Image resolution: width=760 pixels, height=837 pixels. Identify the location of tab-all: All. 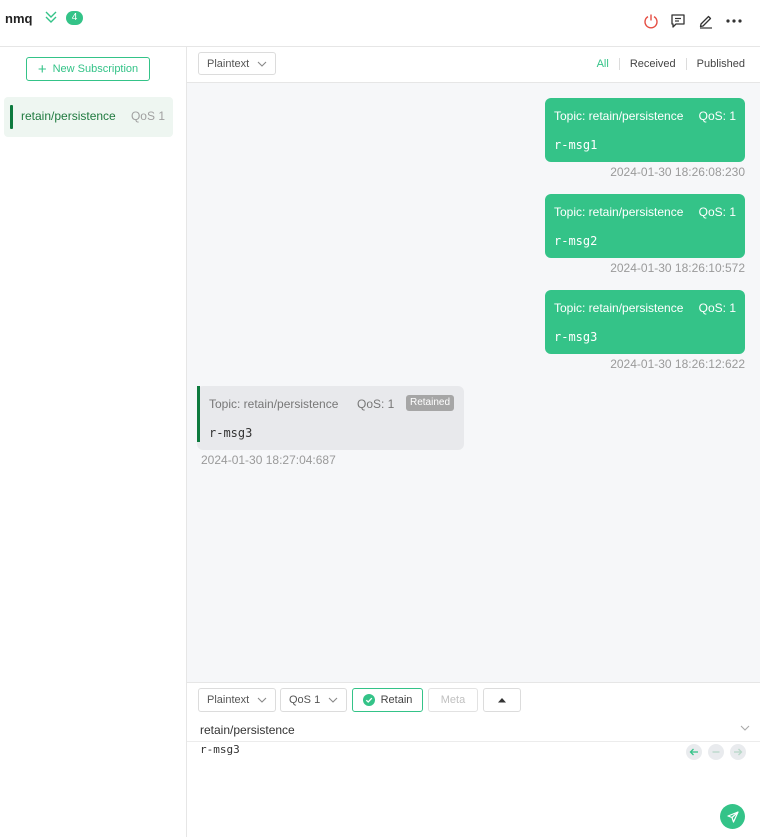
(603, 64).